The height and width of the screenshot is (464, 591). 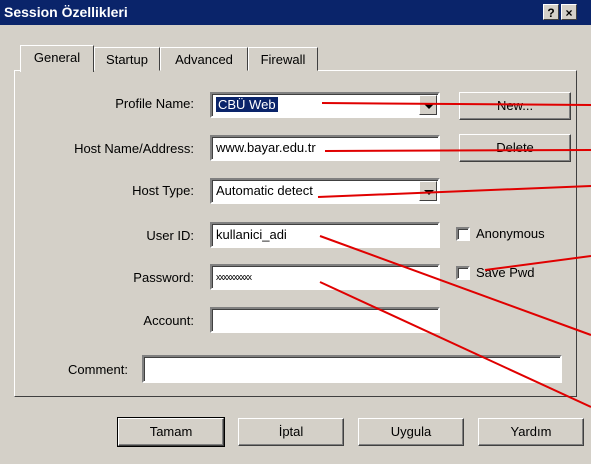 I want to click on profile-name-value: CBÜ Web, so click(x=247, y=104).